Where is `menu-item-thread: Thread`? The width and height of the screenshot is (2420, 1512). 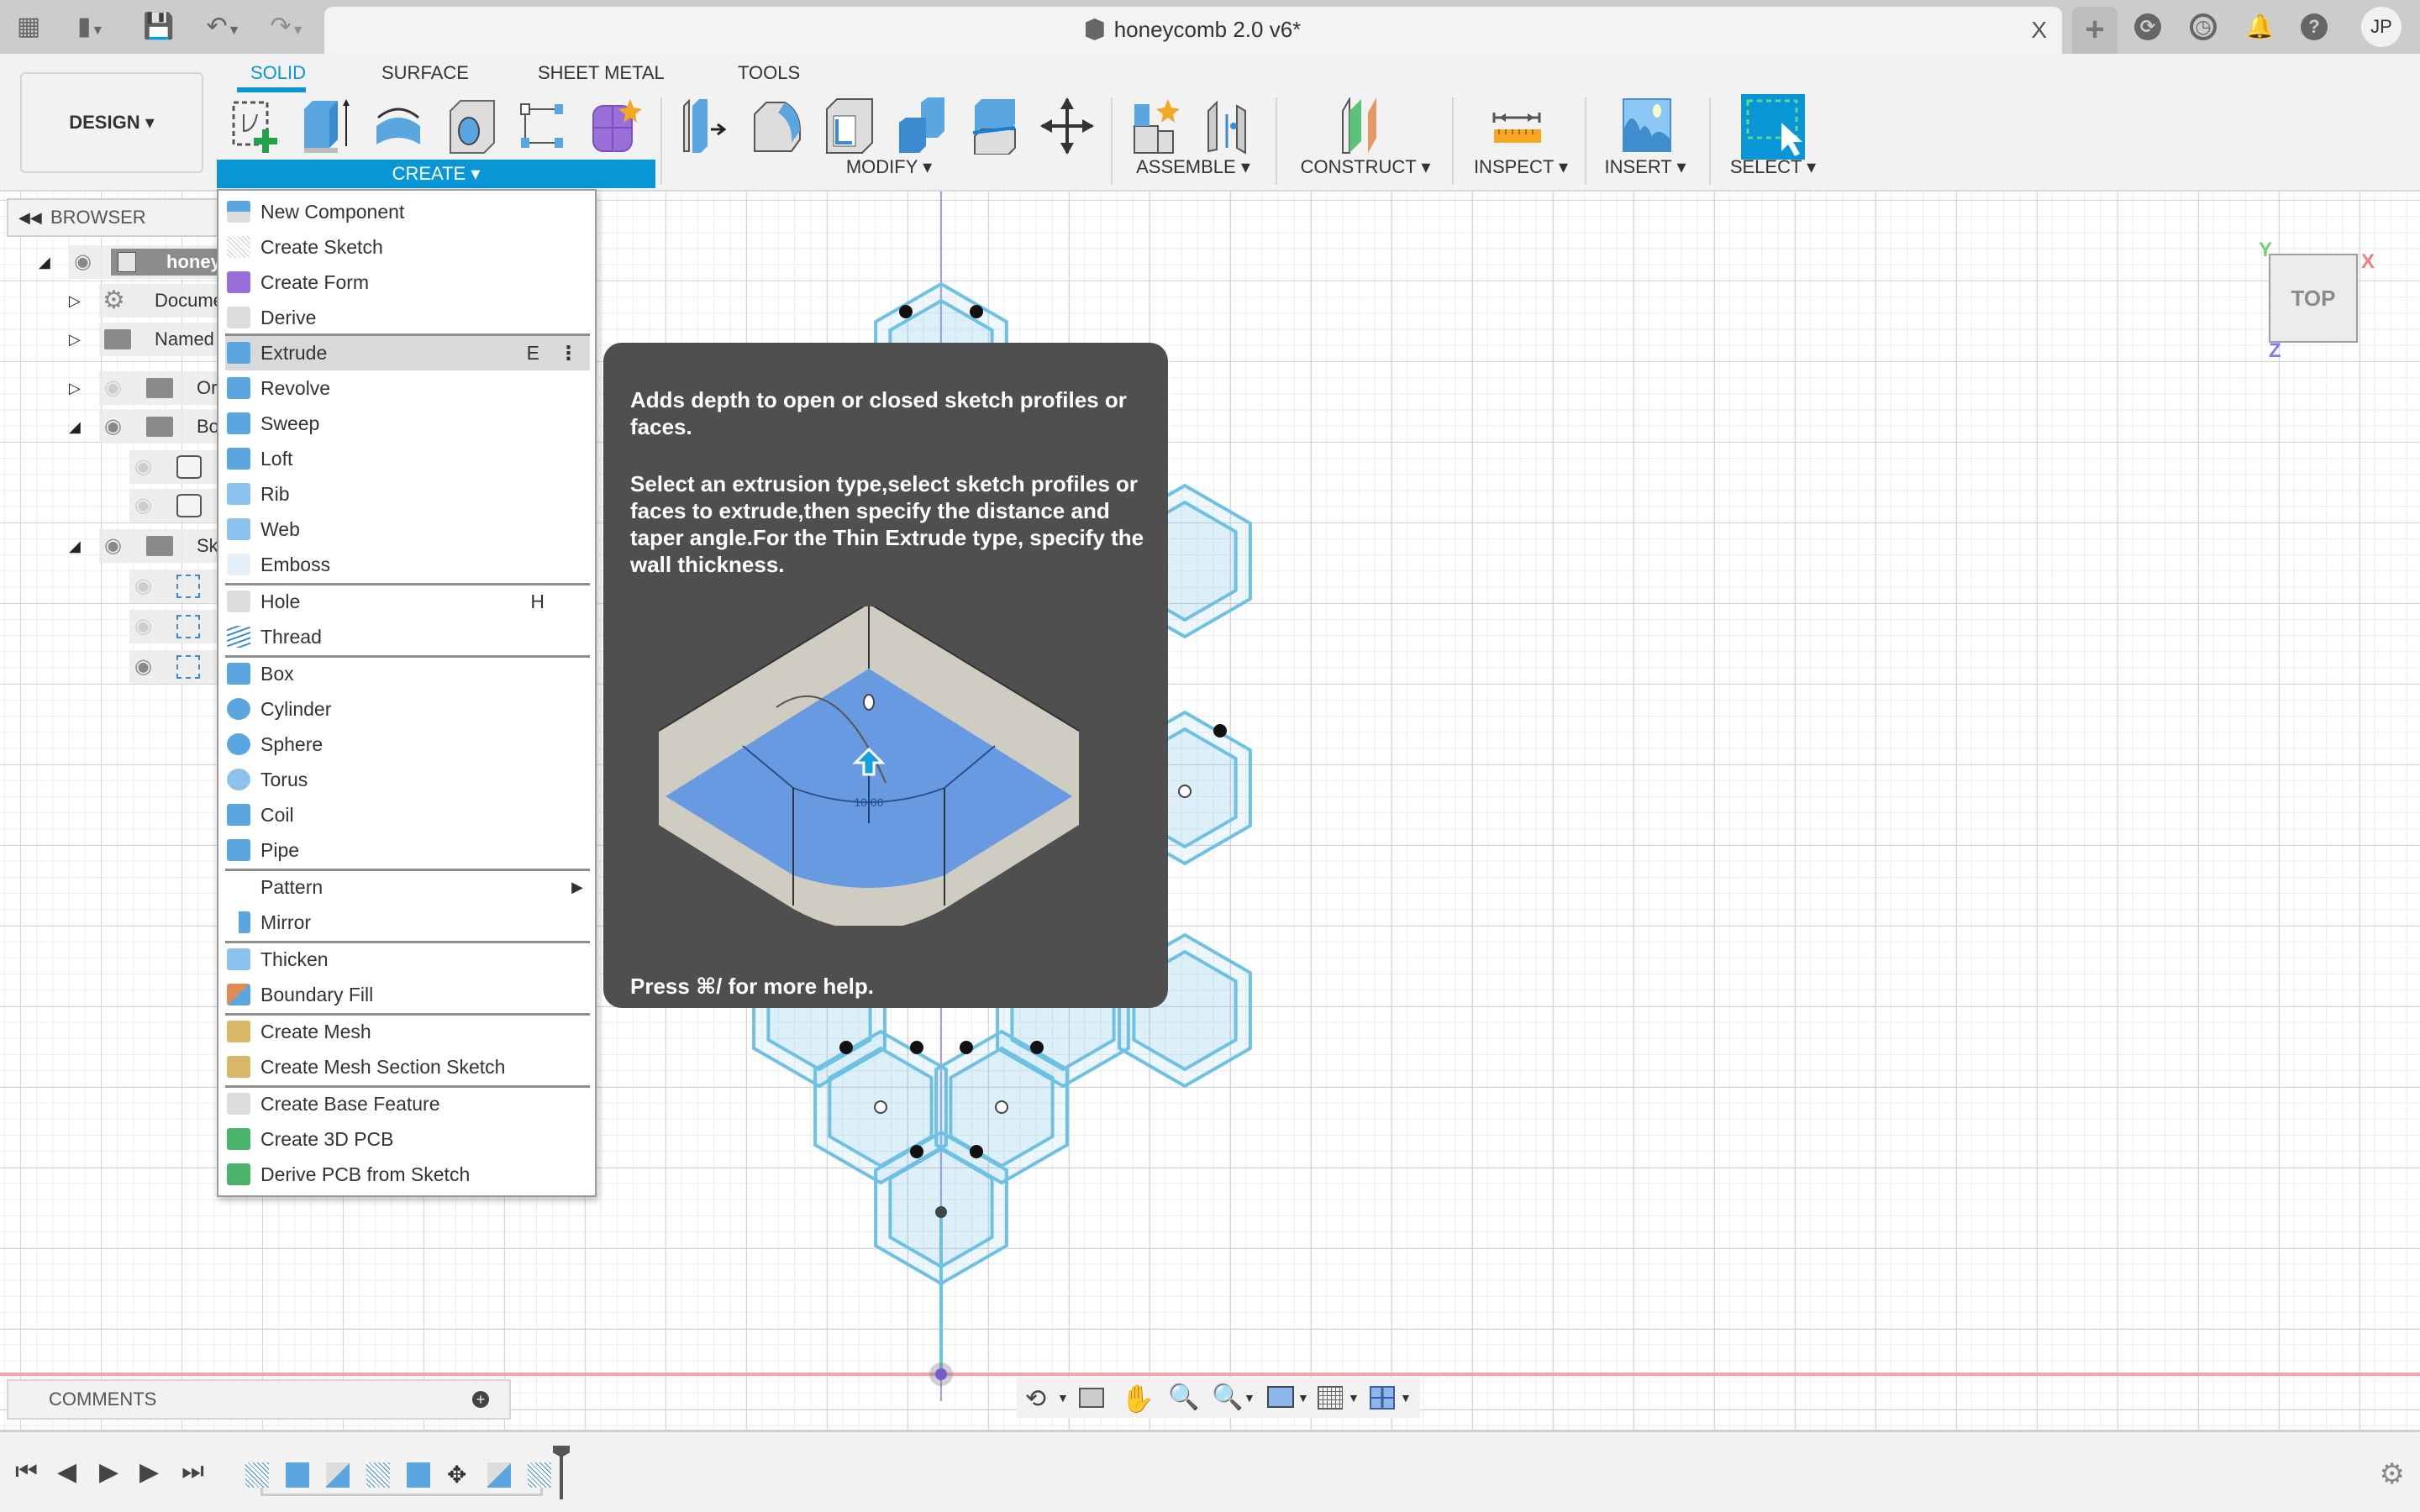
menu-item-thread: Thread is located at coordinates (406, 636).